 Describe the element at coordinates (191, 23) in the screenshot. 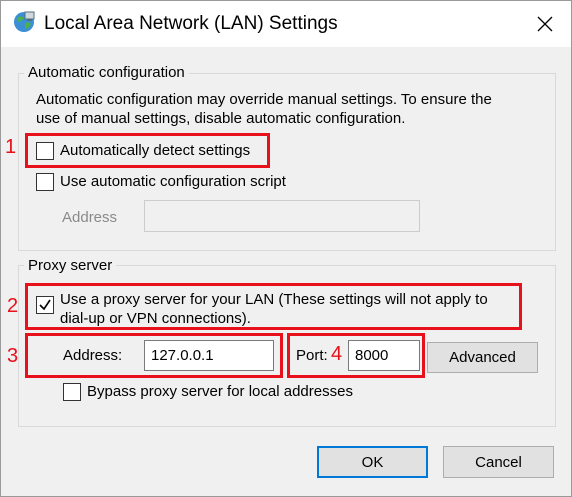

I see `window-title: Local Area Network (LAN) Settings` at that location.